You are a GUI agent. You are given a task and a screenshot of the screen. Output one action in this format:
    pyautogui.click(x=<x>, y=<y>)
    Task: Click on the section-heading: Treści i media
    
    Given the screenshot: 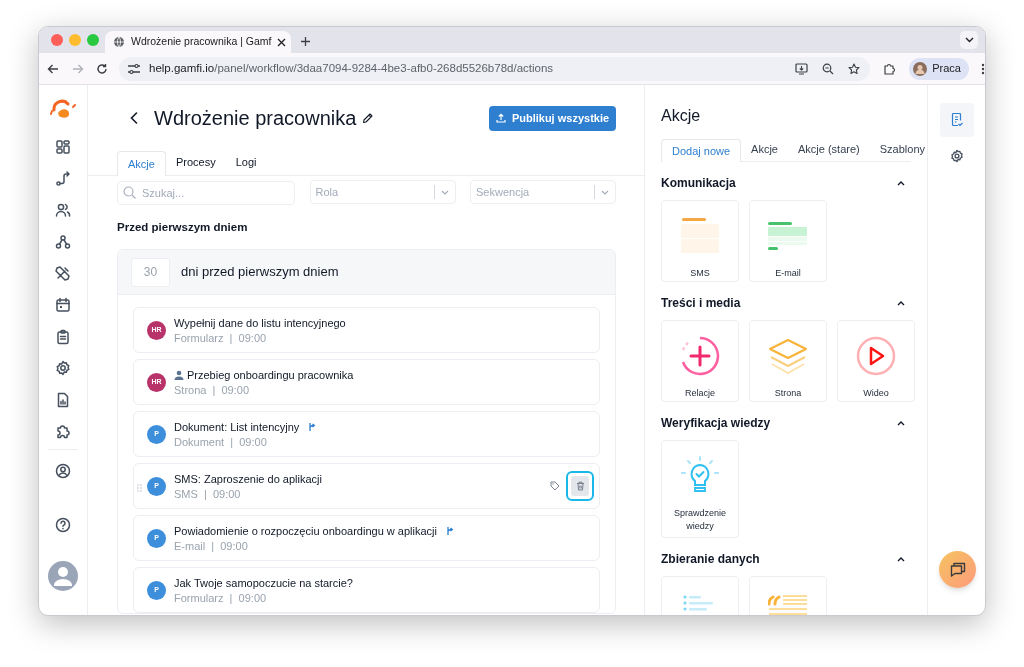 What is the action you would take?
    pyautogui.click(x=701, y=303)
    